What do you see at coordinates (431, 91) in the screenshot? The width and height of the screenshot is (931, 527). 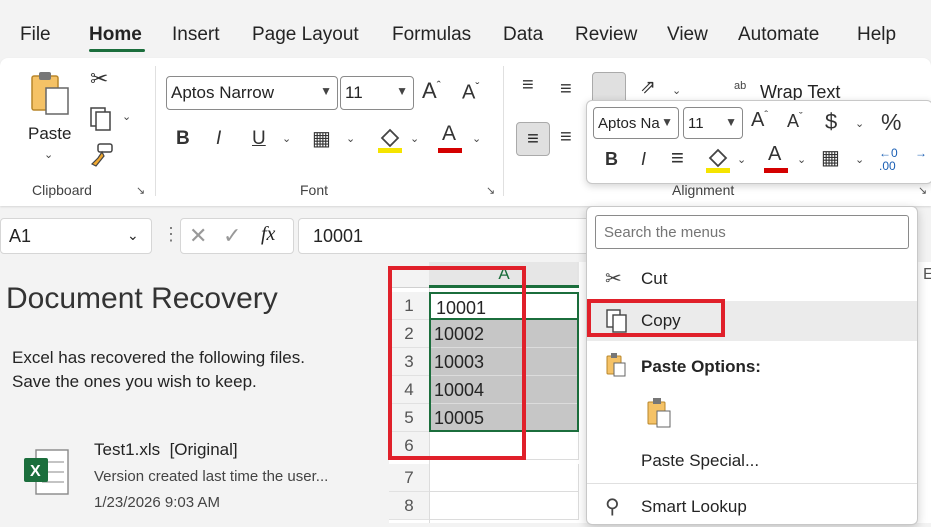 I see `increase-font-size-icon: Aˆ` at bounding box center [431, 91].